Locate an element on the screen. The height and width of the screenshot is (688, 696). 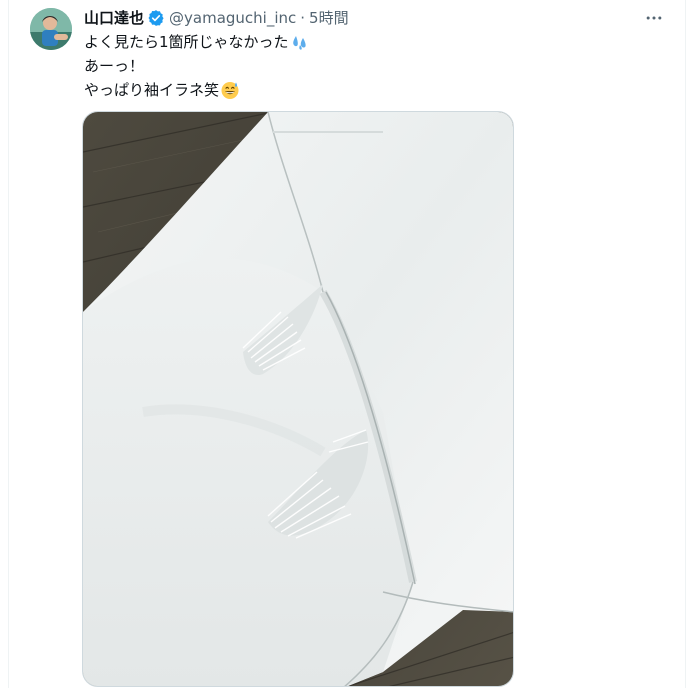
more-horizontal-icon is located at coordinates (654, 18).